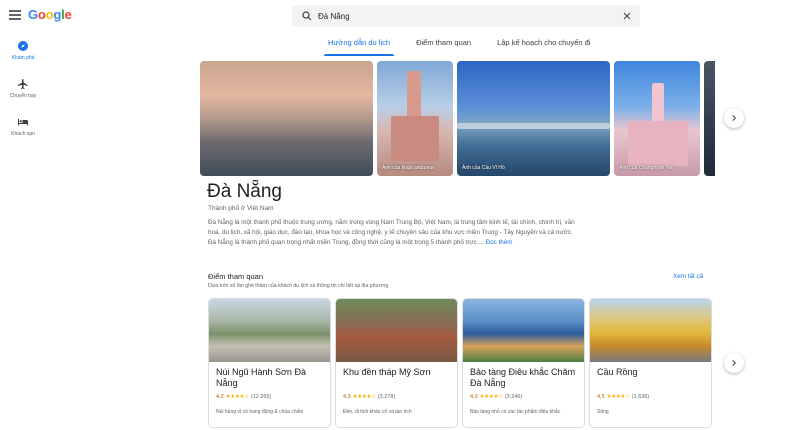 The height and width of the screenshot is (430, 800). I want to click on review-count: (1.636), so click(640, 397).